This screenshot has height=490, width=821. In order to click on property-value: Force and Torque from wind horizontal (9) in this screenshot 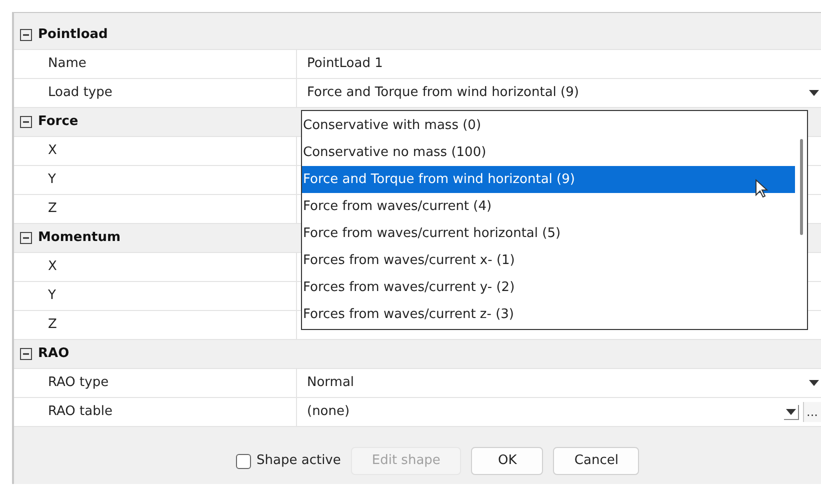, I will do `click(443, 93)`.